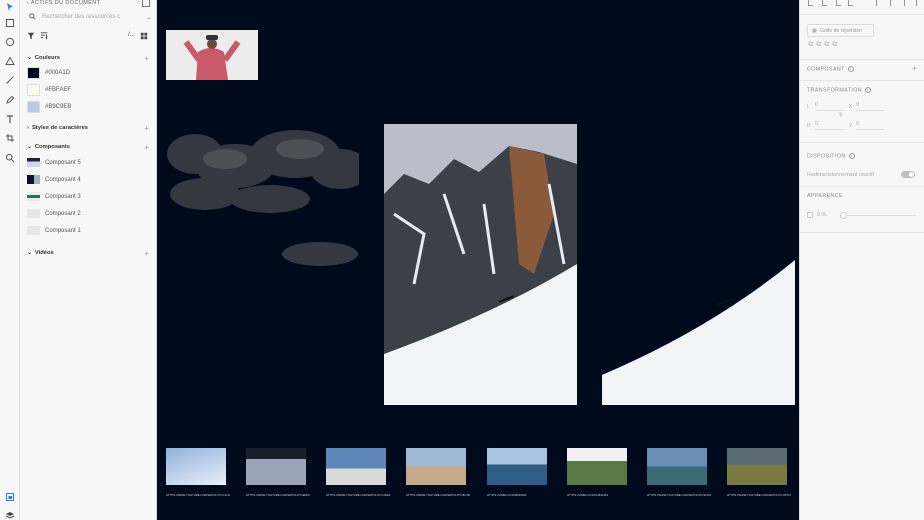  What do you see at coordinates (9, 6) in the screenshot?
I see `select-tool-icon` at bounding box center [9, 6].